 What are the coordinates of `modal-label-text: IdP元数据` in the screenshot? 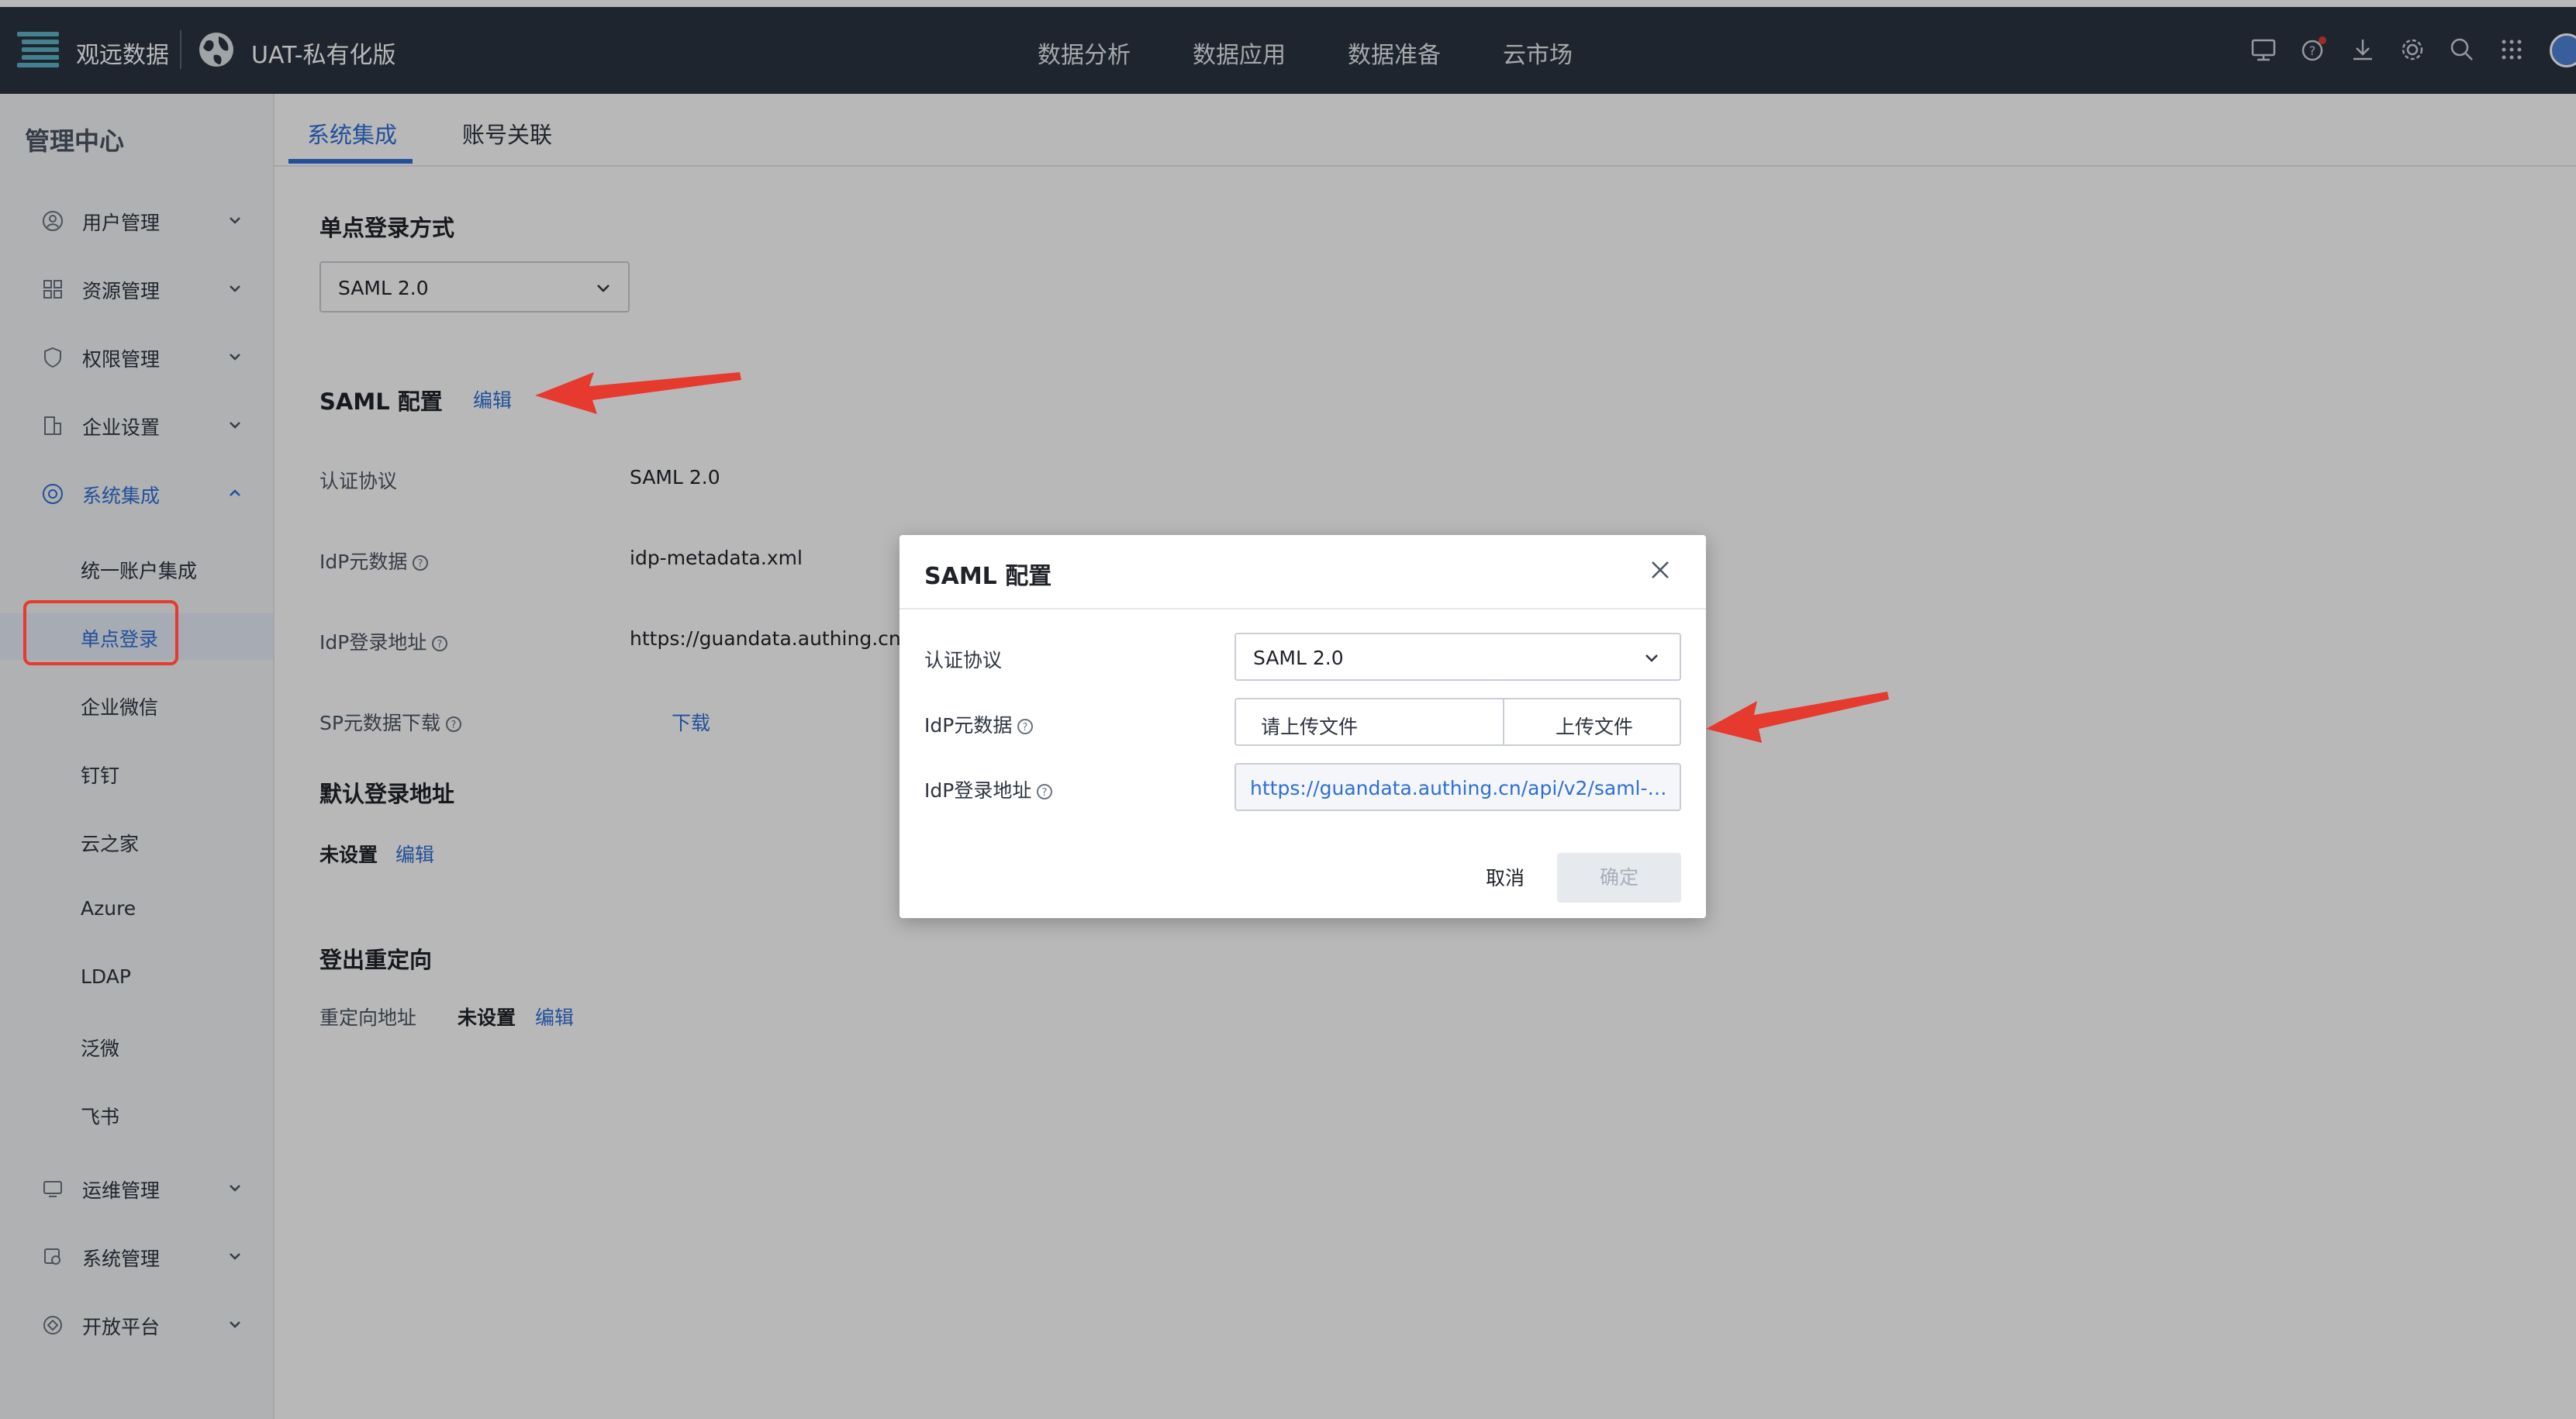 It's located at (969, 725).